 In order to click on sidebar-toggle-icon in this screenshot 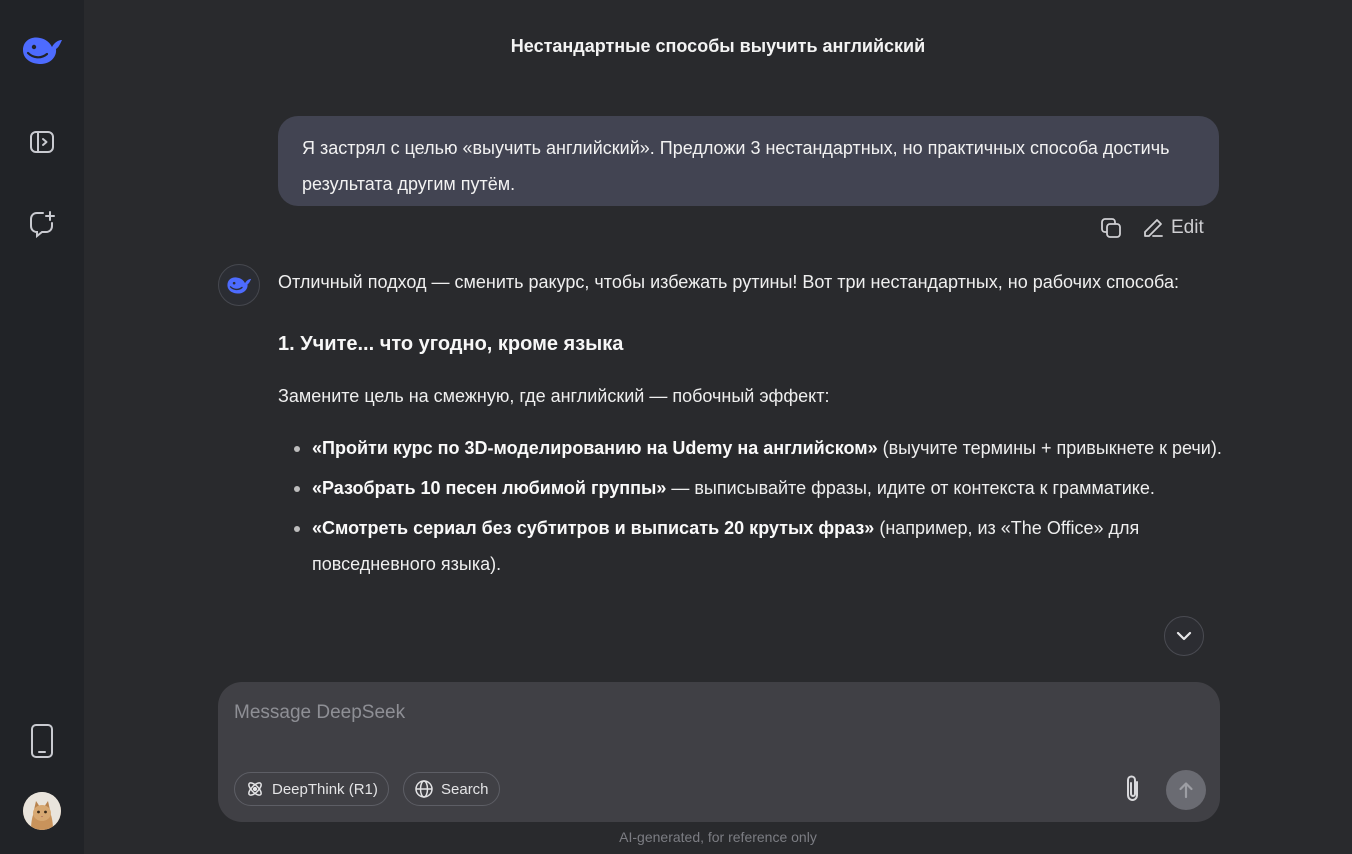, I will do `click(42, 142)`.